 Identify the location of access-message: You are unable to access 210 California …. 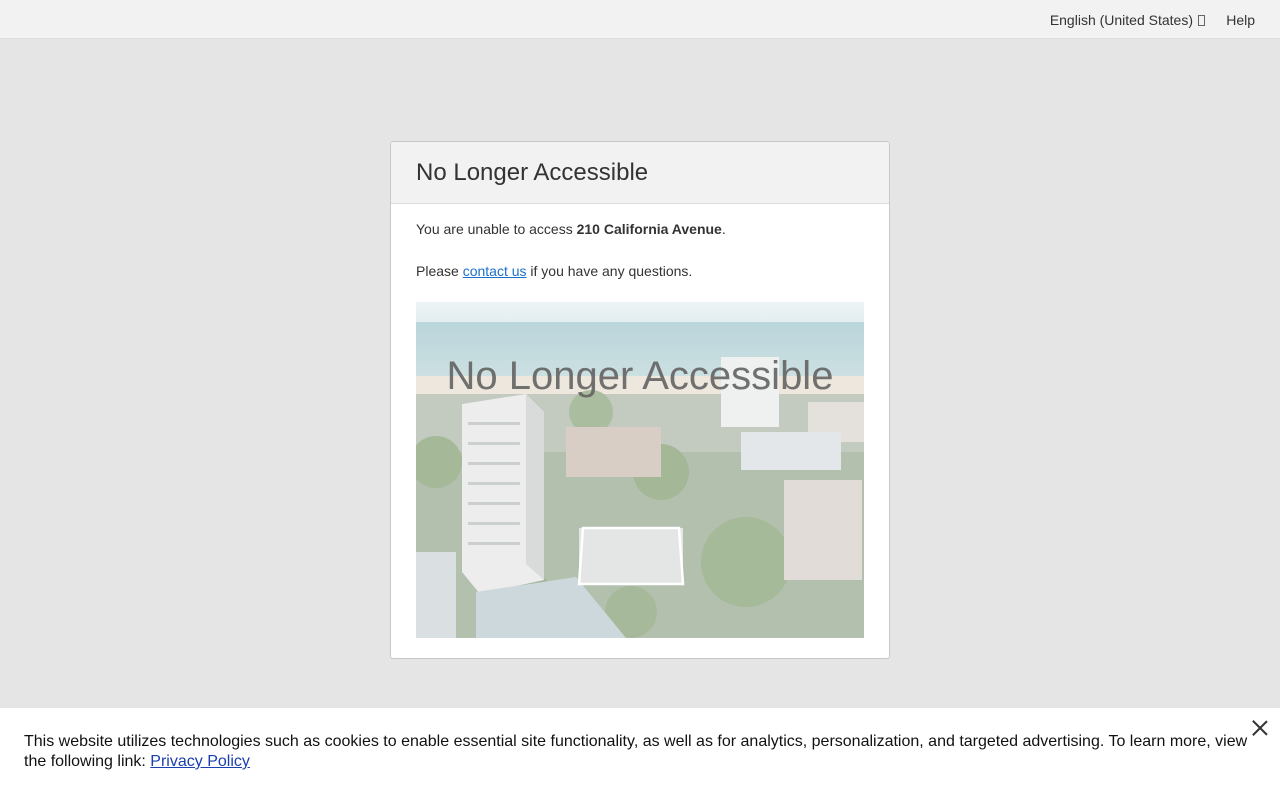
(571, 229).